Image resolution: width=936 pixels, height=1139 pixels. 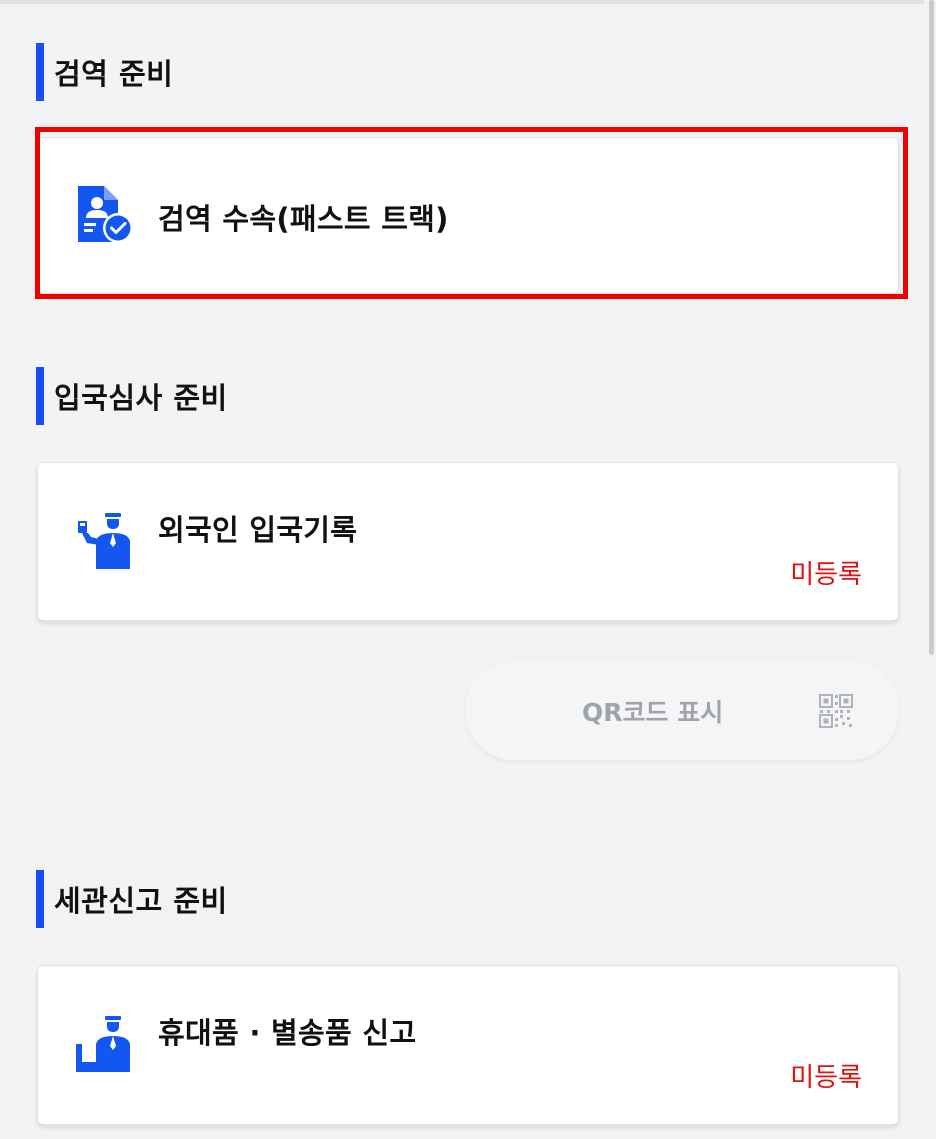 I want to click on selection-highlight, so click(x=471, y=213).